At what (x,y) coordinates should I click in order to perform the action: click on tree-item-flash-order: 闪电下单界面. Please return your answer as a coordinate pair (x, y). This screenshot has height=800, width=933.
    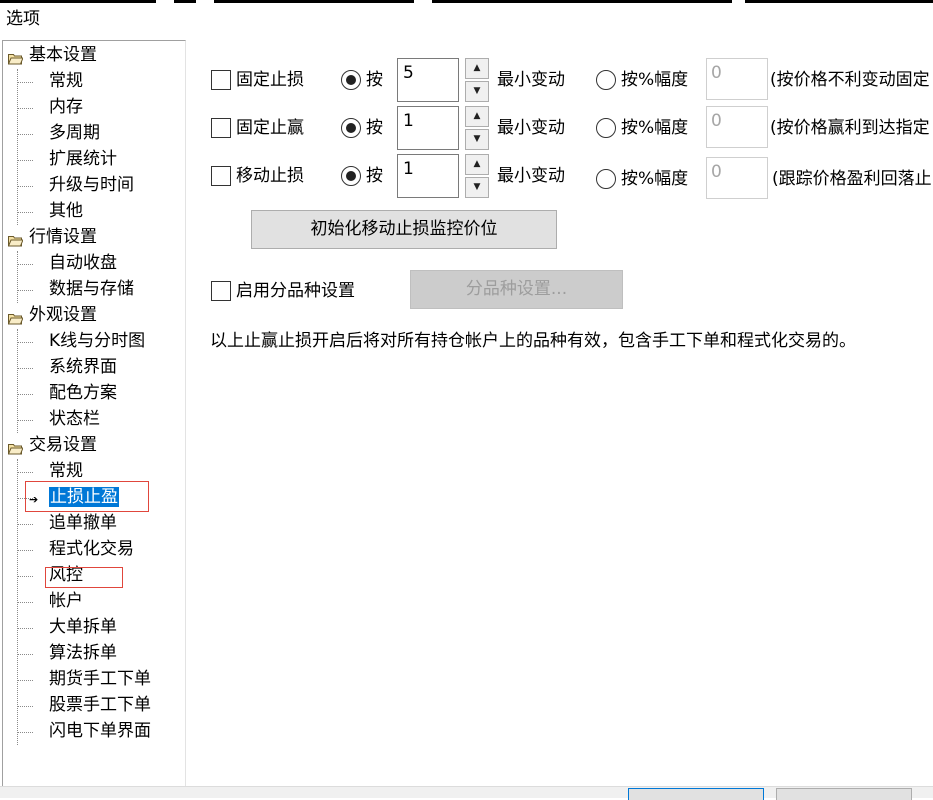
    Looking at the image, I should click on (100, 732).